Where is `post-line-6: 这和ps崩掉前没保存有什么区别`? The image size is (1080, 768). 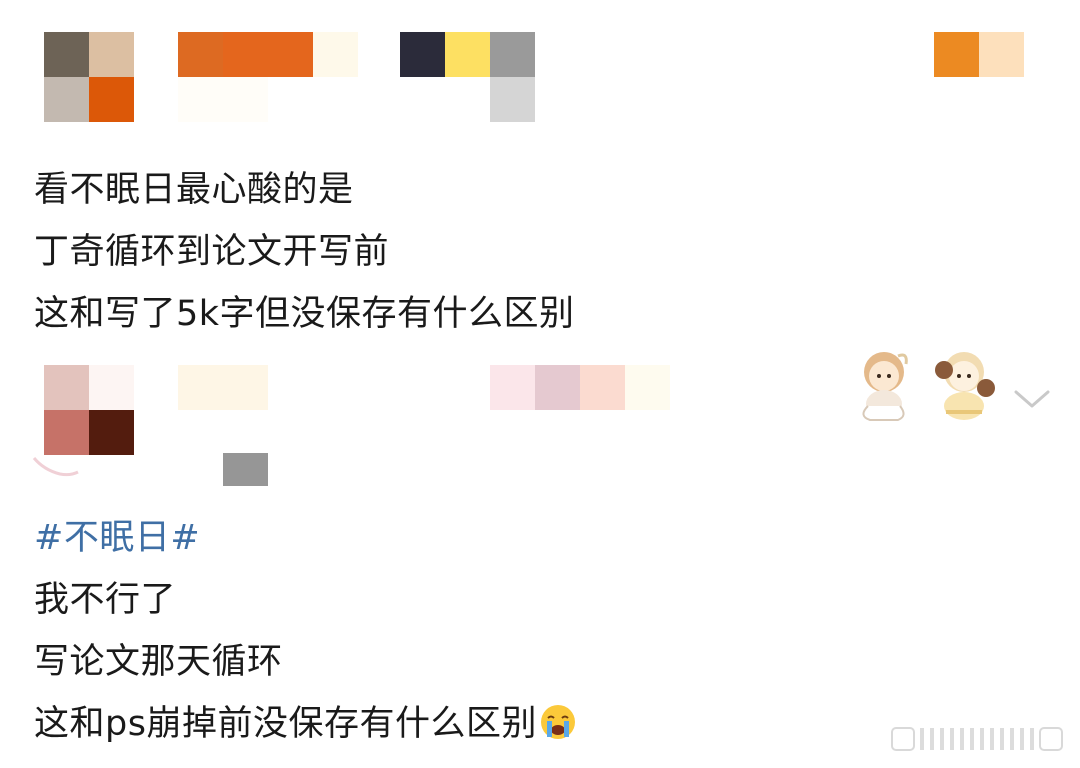 post-line-6: 这和ps崩掉前没保存有什么区别 is located at coordinates (305, 724).